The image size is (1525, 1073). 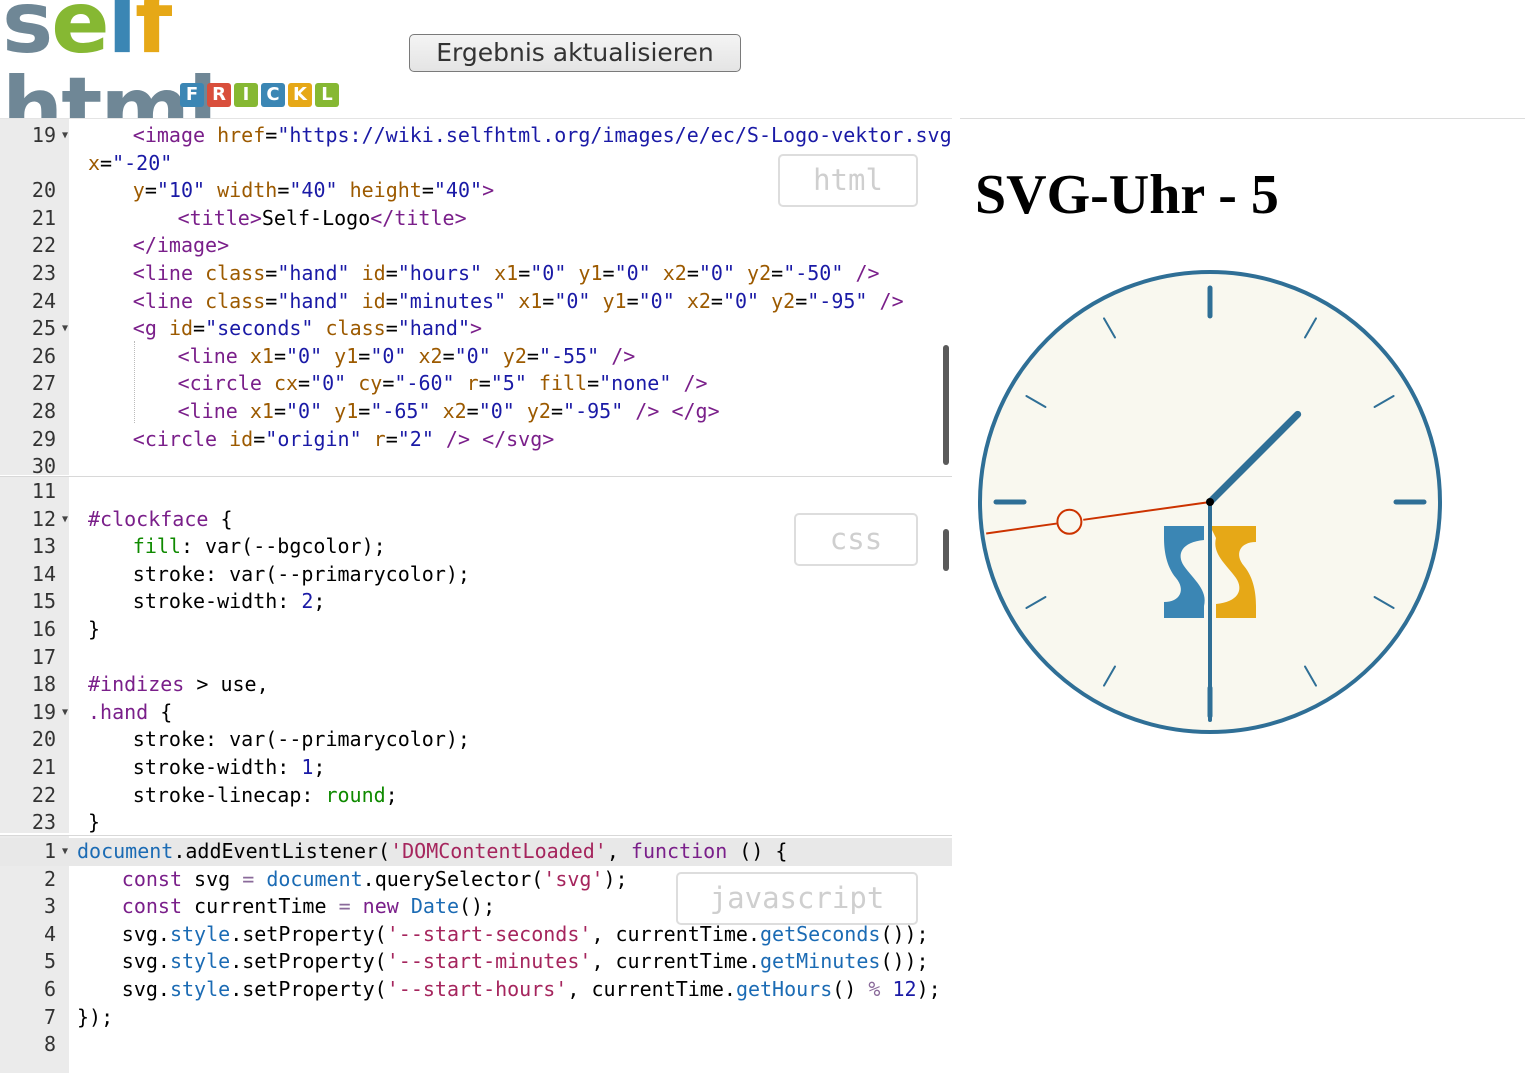 What do you see at coordinates (1210, 502) in the screenshot?
I see `clock-origin` at bounding box center [1210, 502].